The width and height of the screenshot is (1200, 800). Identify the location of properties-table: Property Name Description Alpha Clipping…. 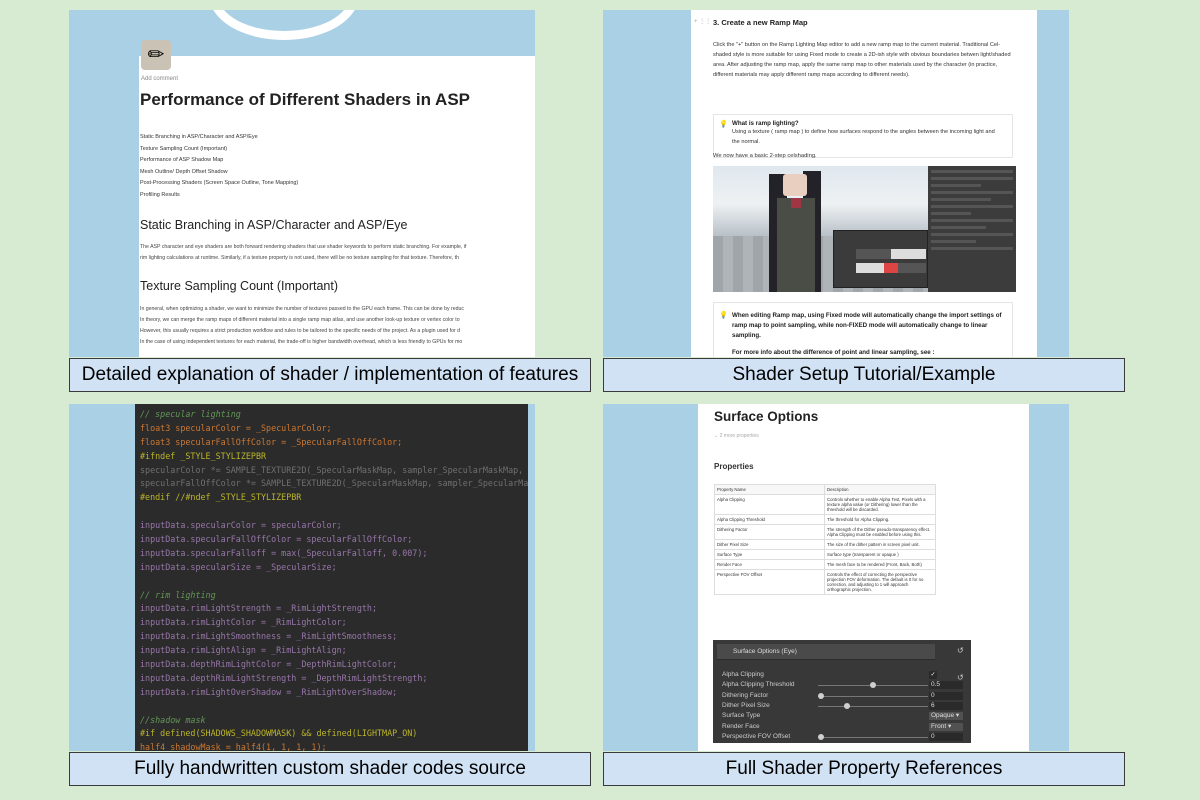
(825, 539).